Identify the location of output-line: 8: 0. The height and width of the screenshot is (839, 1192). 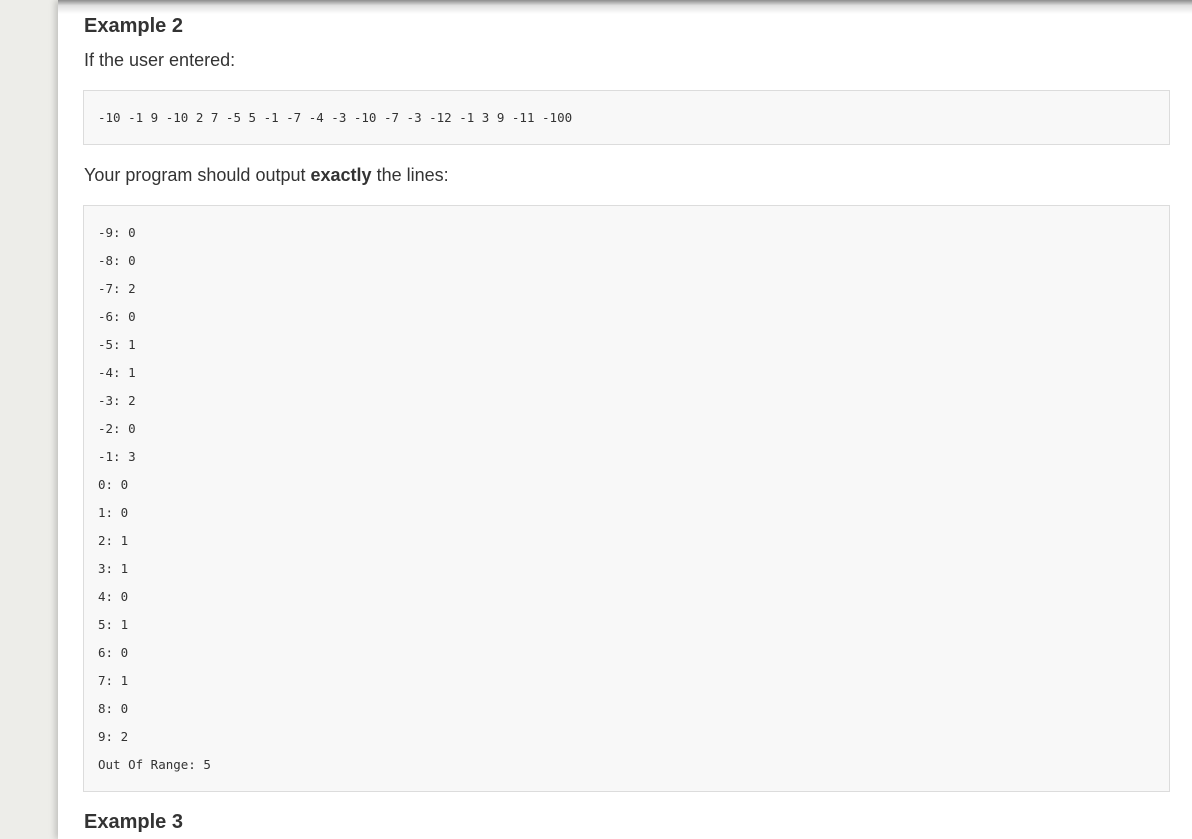
(113, 708).